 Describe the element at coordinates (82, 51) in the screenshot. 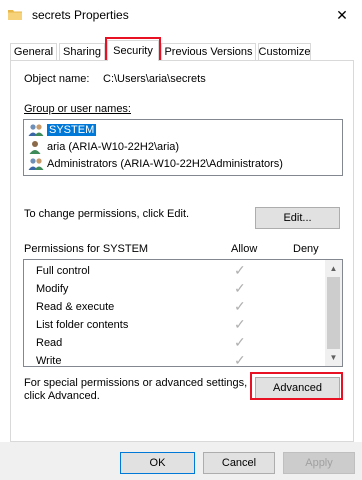

I see `tab-sharing: Sharing` at that location.